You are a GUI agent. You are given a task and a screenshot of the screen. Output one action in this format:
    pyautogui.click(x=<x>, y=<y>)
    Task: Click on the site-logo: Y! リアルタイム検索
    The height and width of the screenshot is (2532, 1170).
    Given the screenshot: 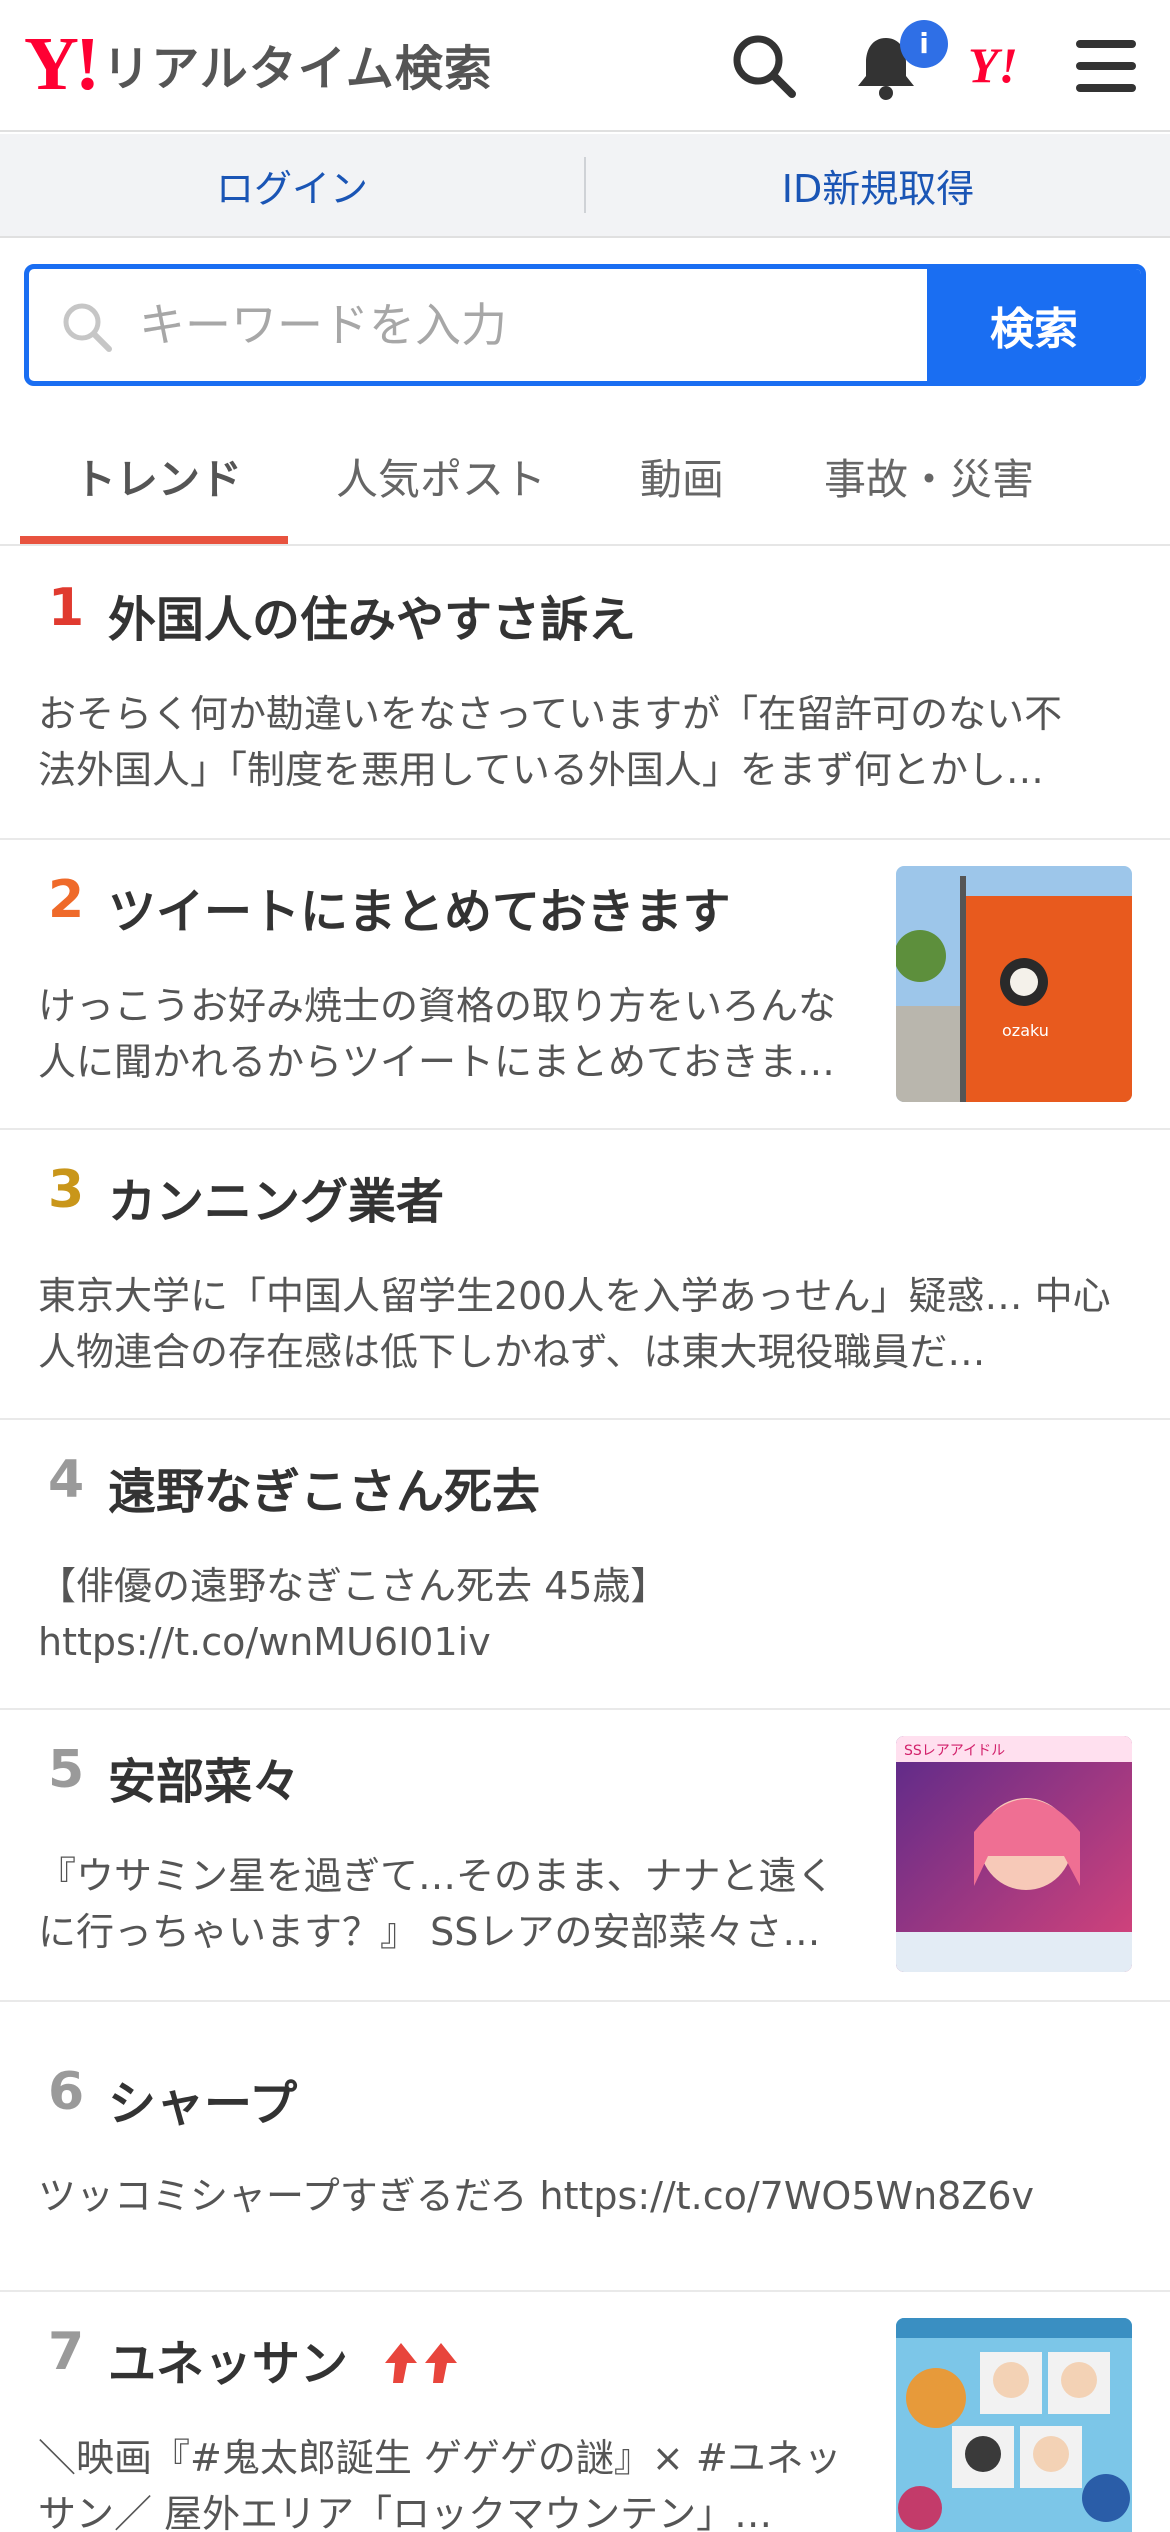 What is the action you would take?
    pyautogui.click(x=258, y=64)
    